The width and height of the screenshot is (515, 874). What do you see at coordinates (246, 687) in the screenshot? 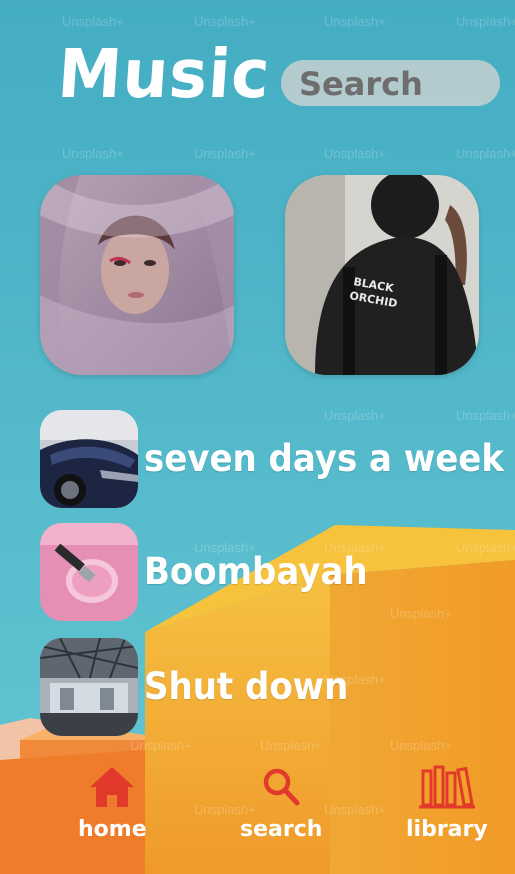
I see `song-title: Shut down` at bounding box center [246, 687].